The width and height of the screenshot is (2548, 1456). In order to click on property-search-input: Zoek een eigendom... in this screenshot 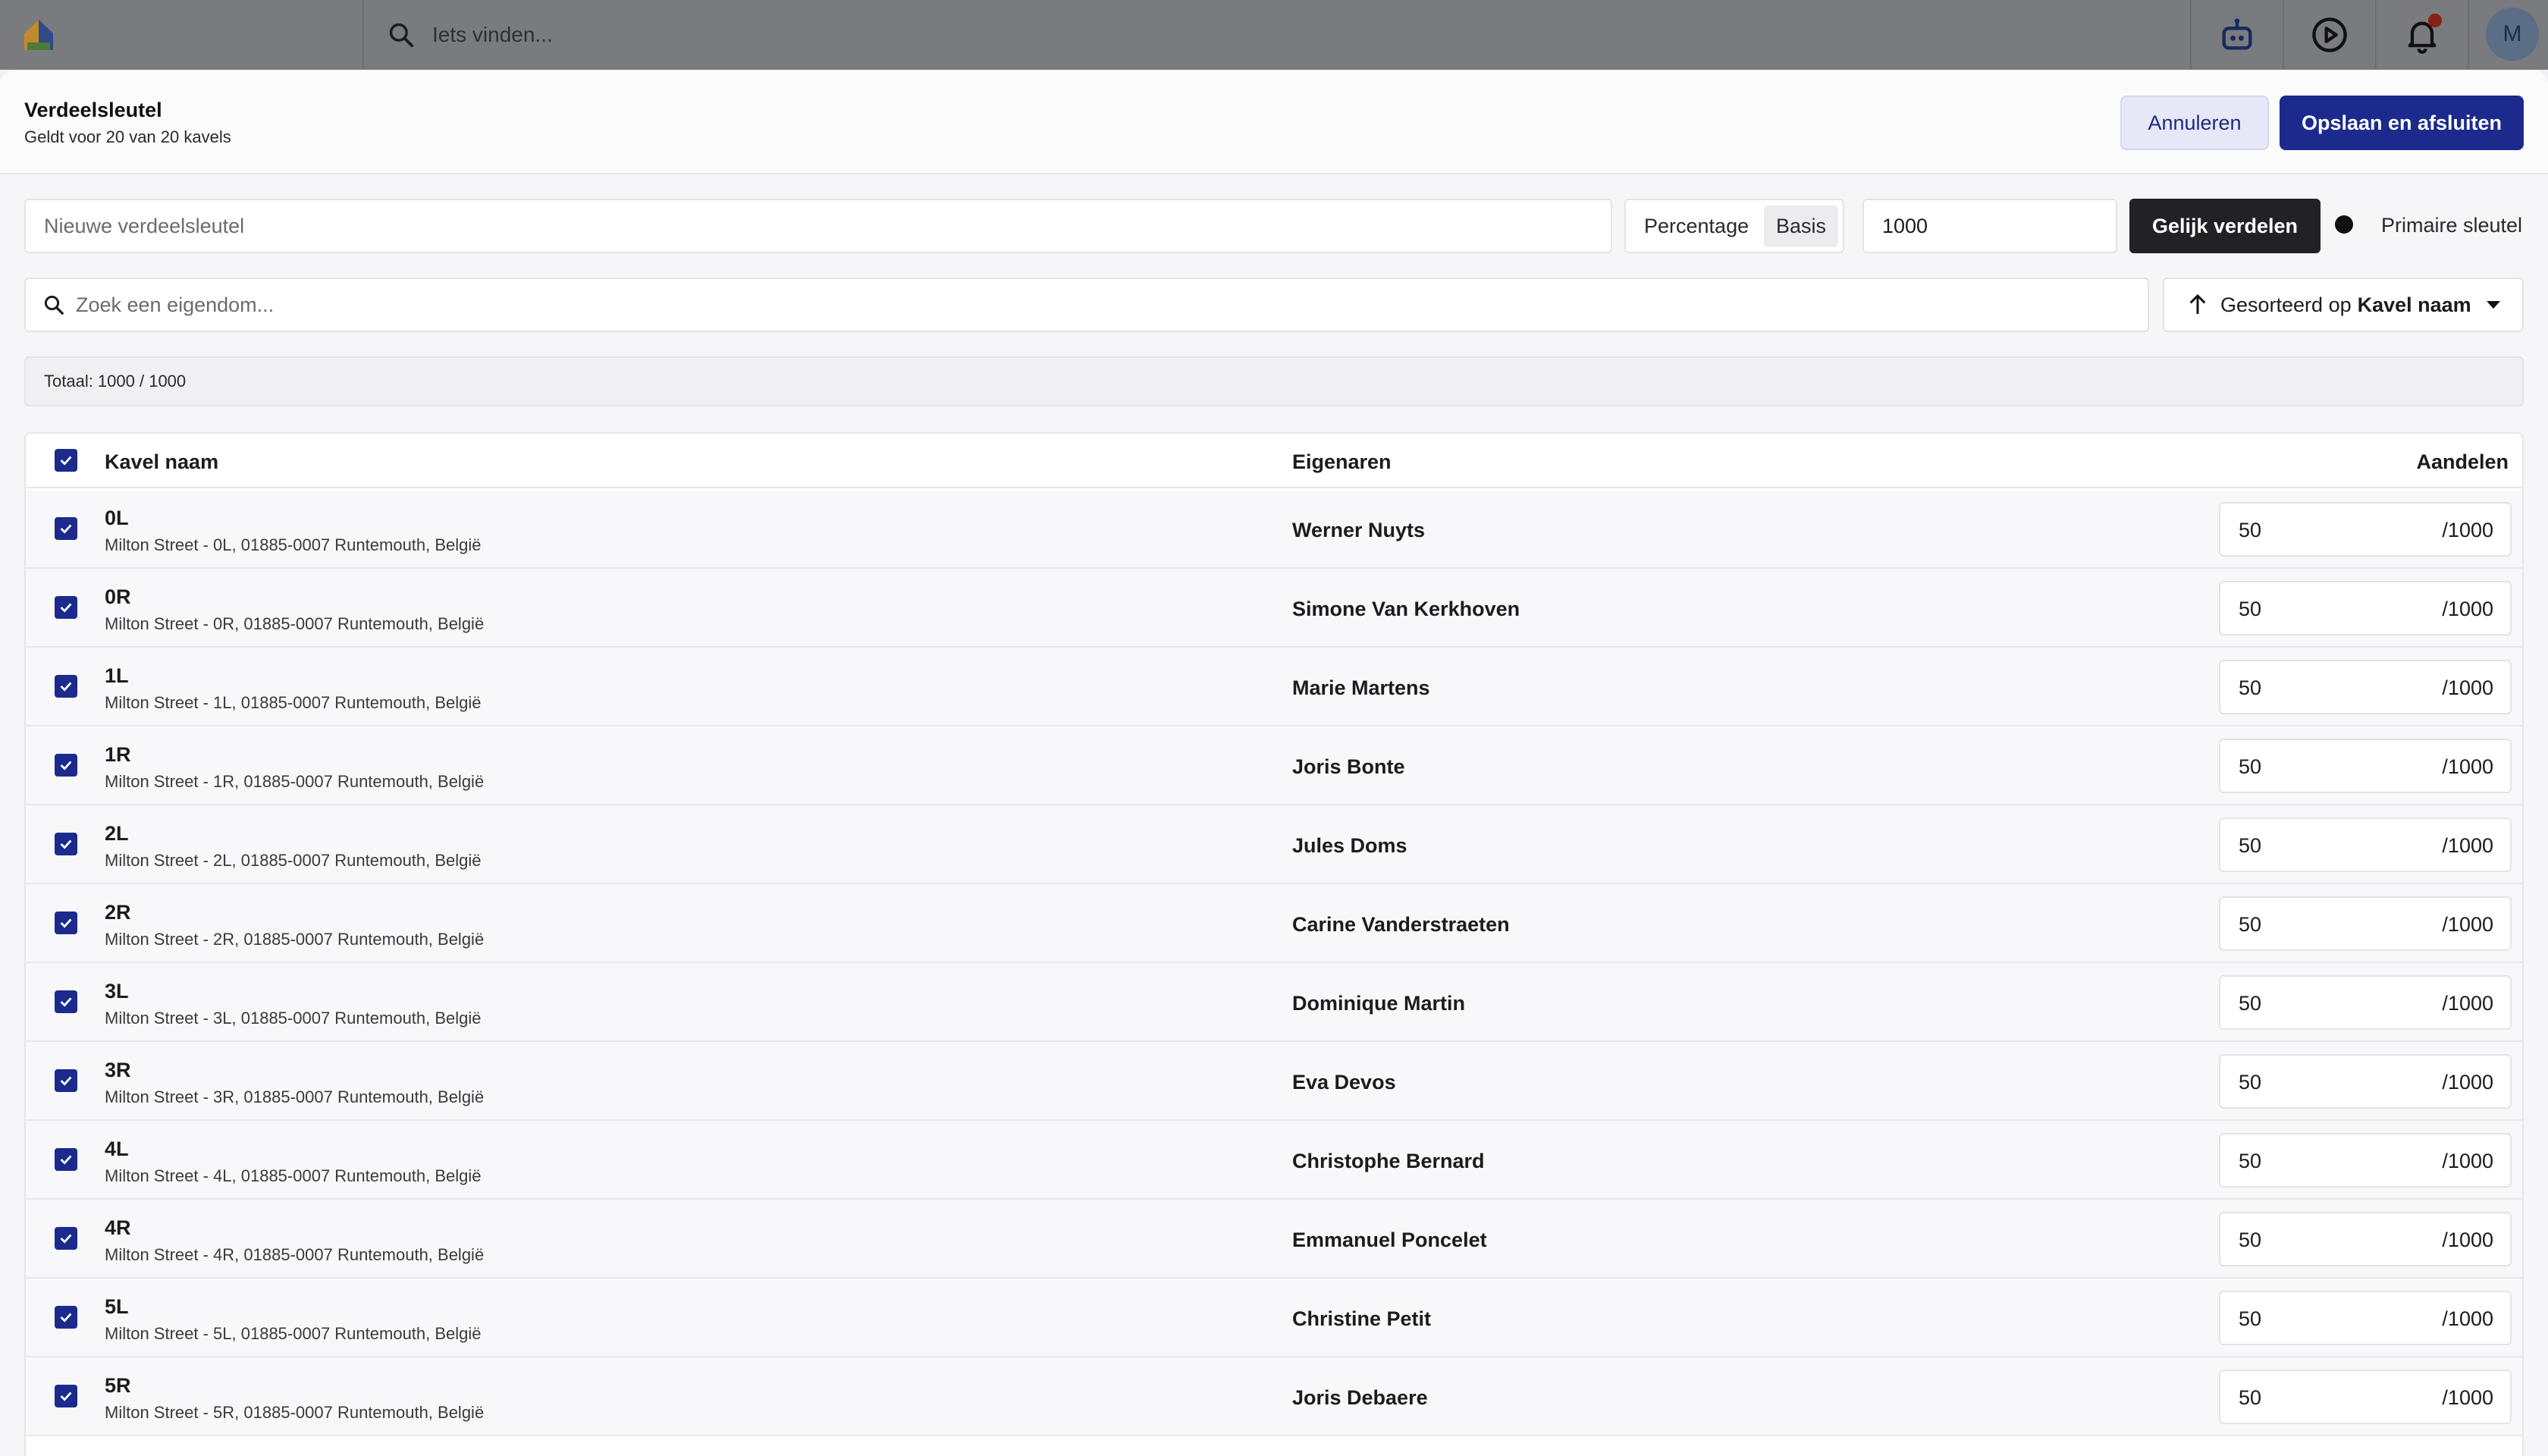, I will do `click(1086, 305)`.